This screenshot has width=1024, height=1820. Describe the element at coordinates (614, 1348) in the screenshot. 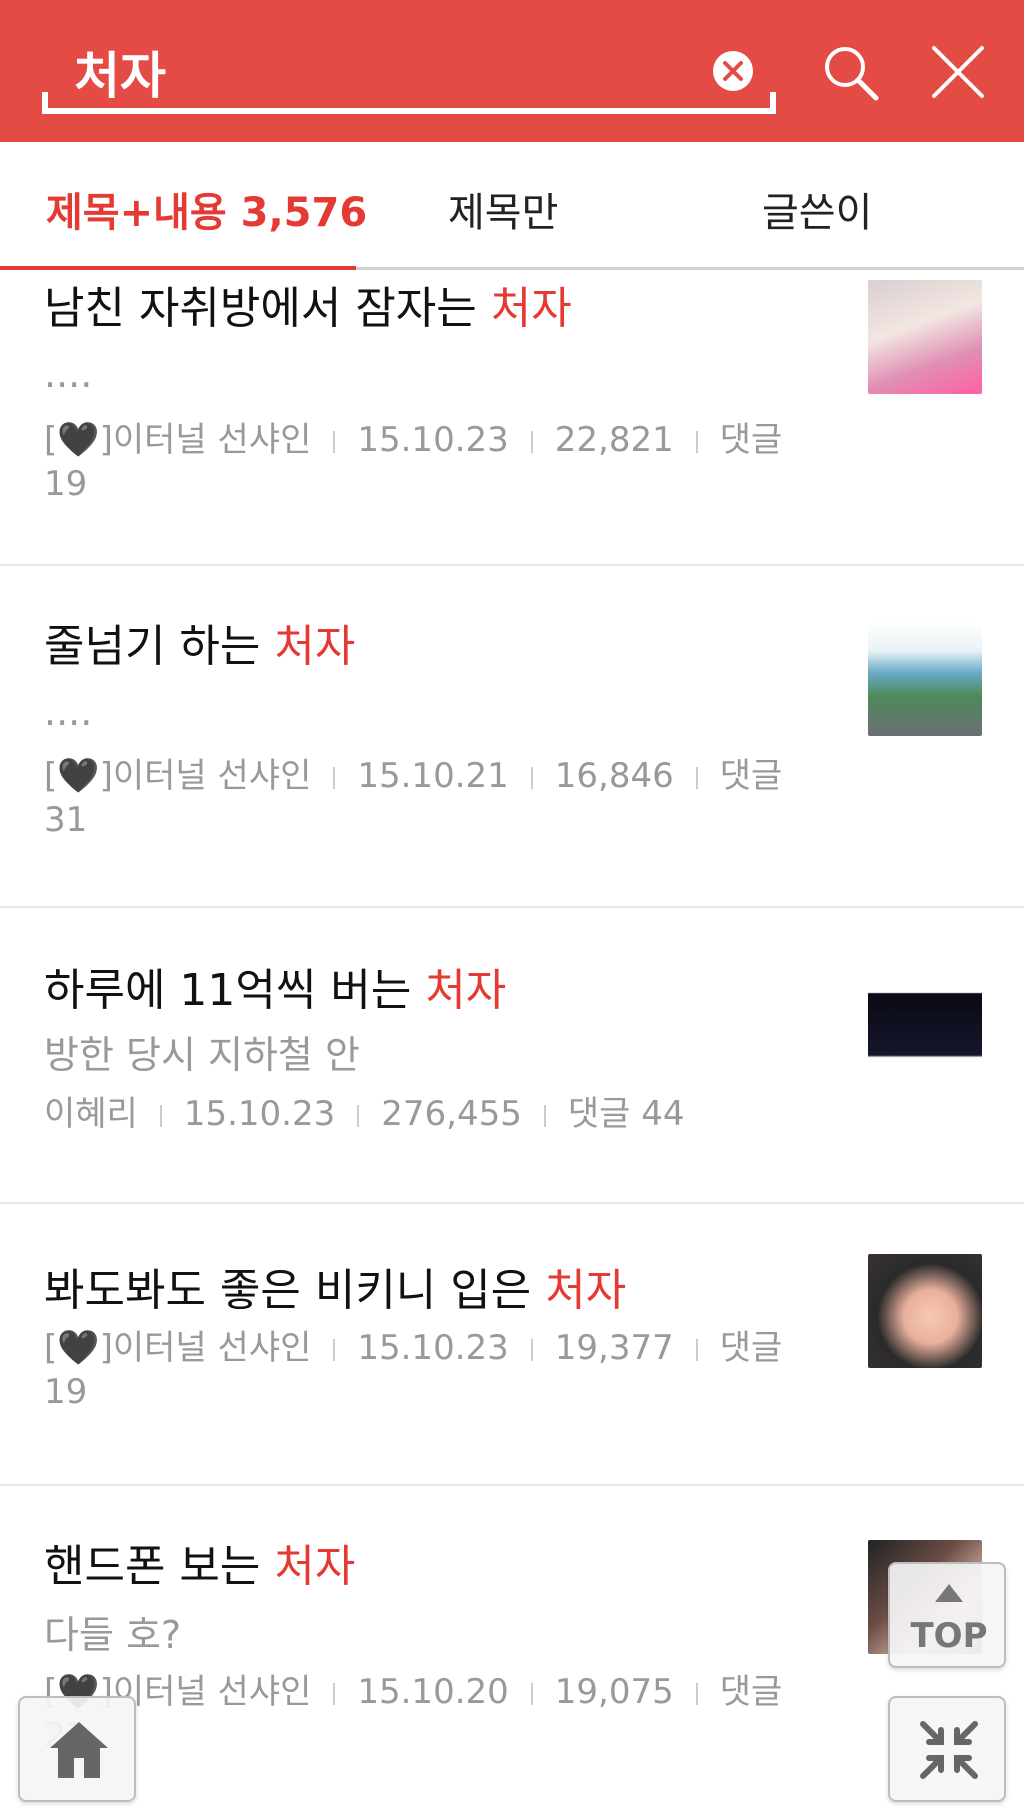

I see `view-count: 19,377` at that location.